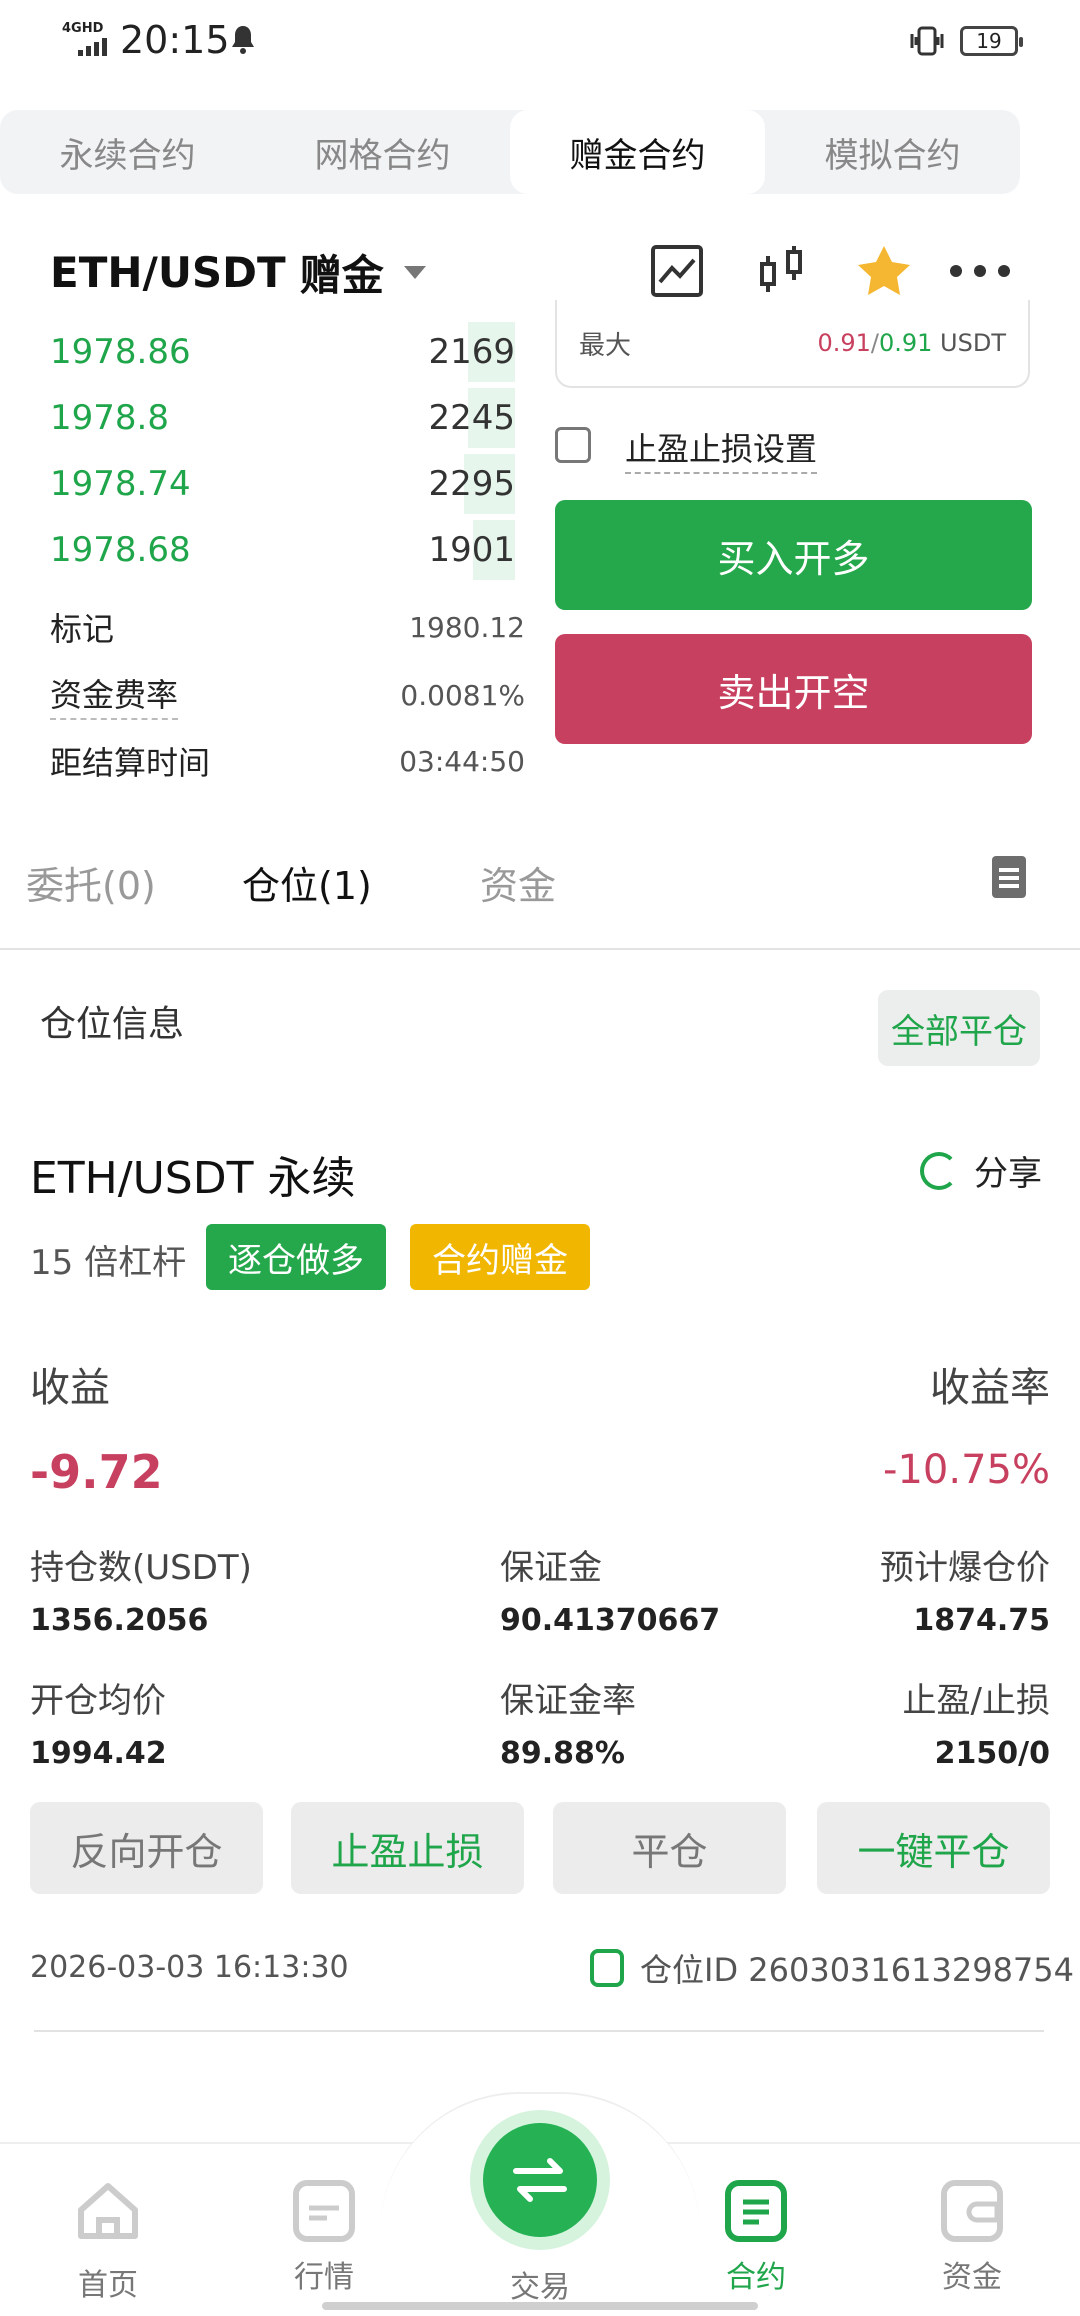 The width and height of the screenshot is (1080, 2316). Describe the element at coordinates (471, 418) in the screenshot. I see `ob-amount: 2245` at that location.